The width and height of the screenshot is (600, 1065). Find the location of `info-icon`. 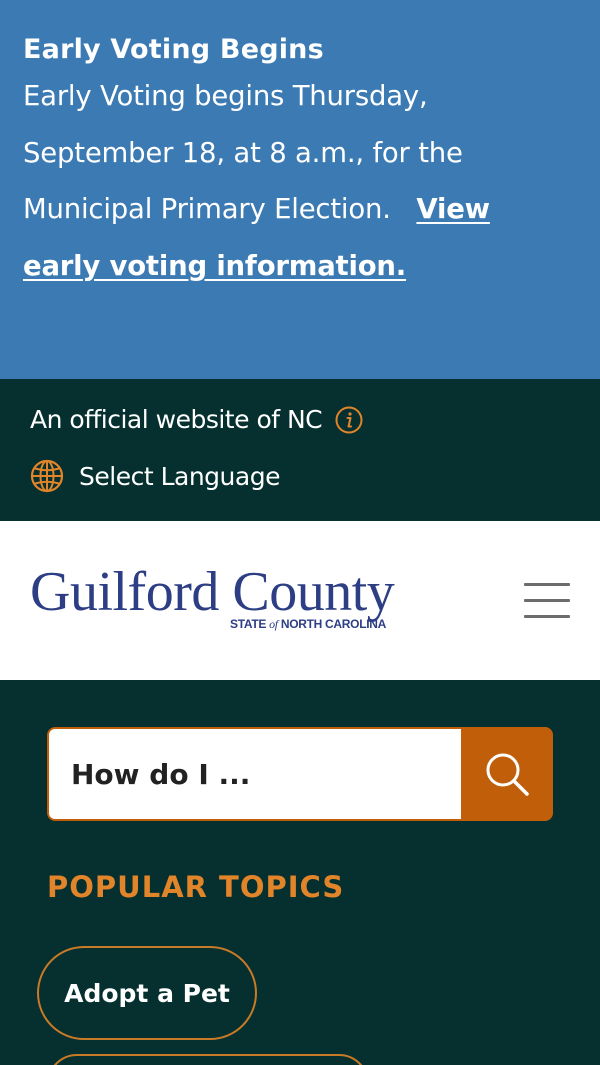

info-icon is located at coordinates (349, 420).